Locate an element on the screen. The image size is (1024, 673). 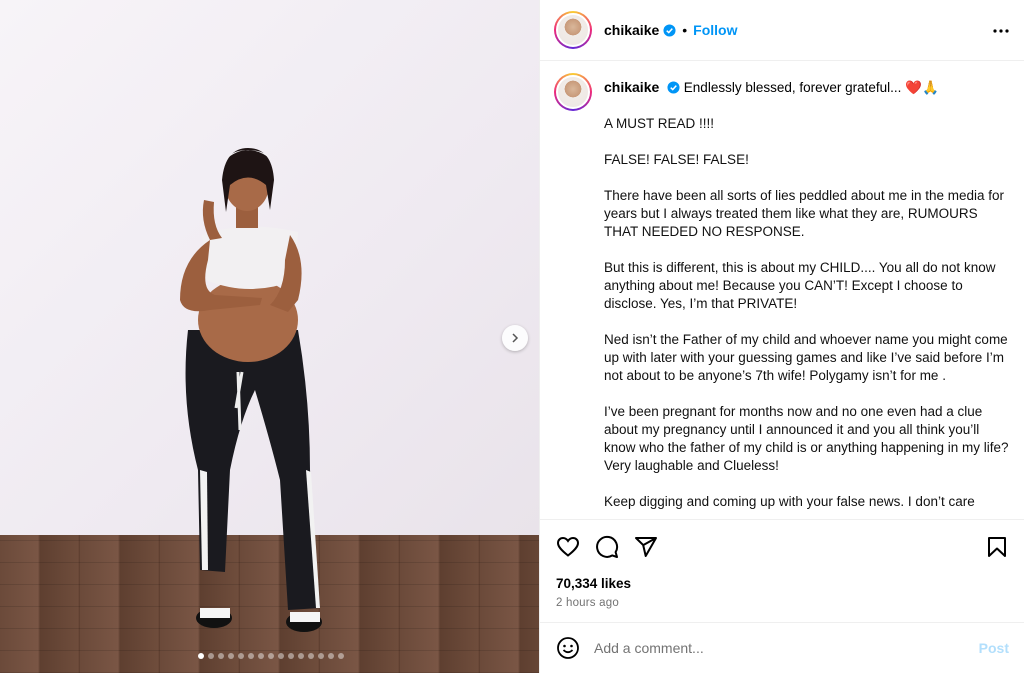
more-options-icon is located at coordinates (1001, 31).